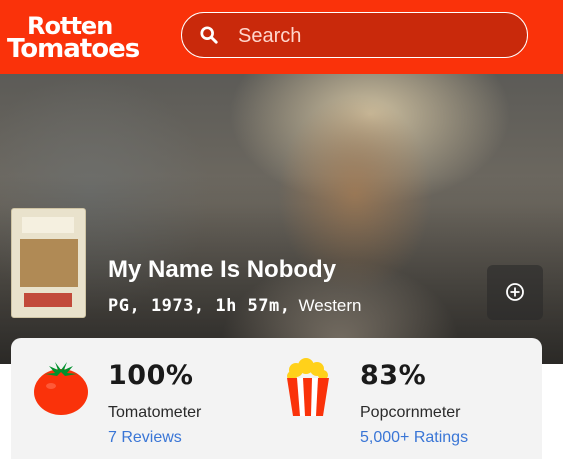  What do you see at coordinates (155, 412) in the screenshot?
I see `tomatometer-label: Tomatometer` at bounding box center [155, 412].